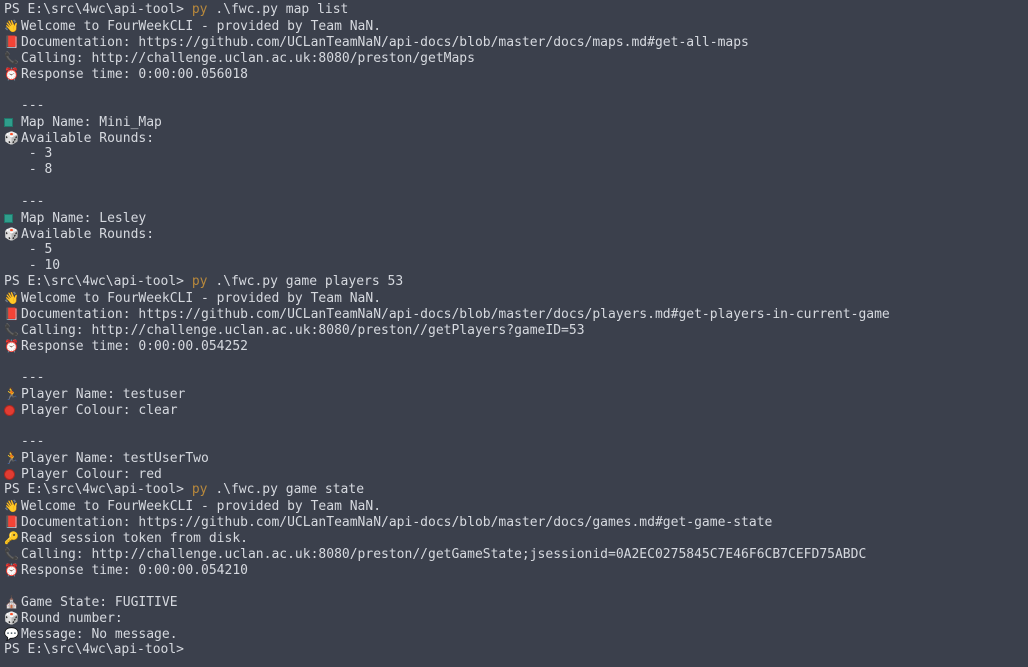 The width and height of the screenshot is (1028, 667). I want to click on output-line: Player Colour: red, so click(514, 474).